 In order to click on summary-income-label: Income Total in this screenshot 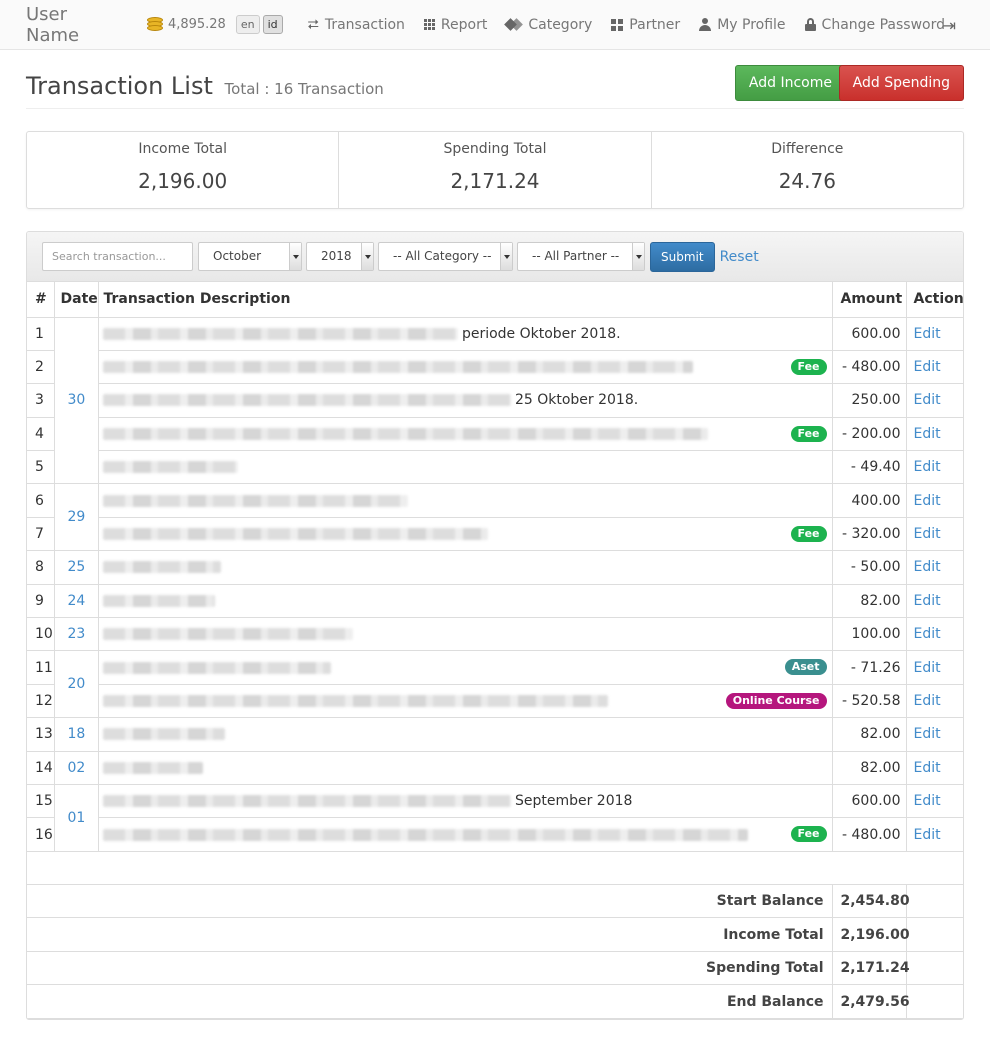, I will do `click(182, 149)`.